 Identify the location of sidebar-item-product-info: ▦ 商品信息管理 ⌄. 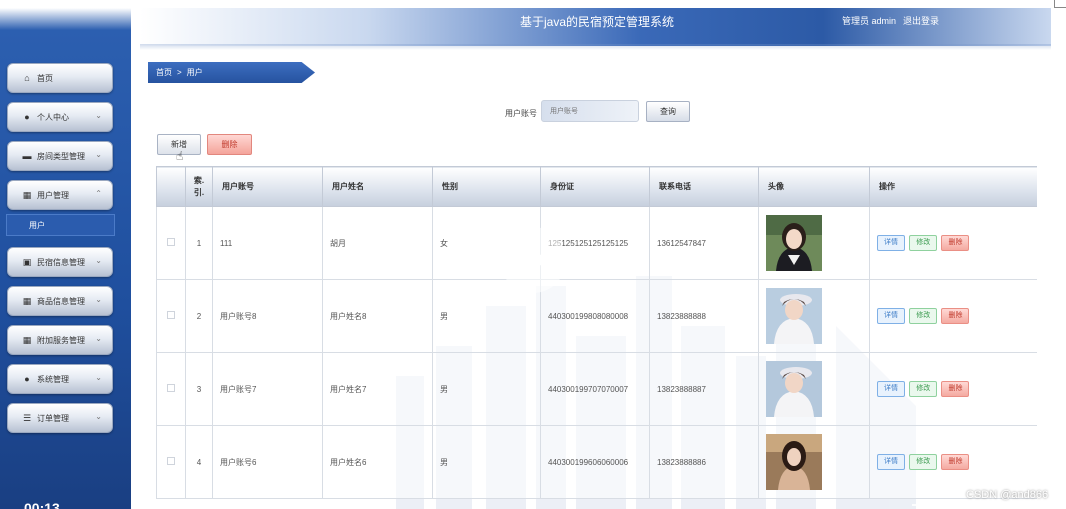
(60, 301).